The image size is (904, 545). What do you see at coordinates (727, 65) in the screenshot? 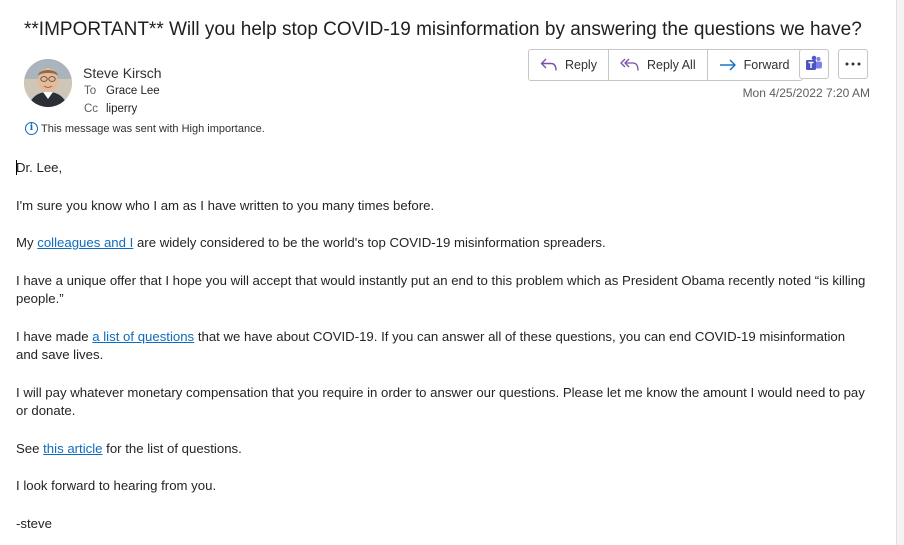
I see `forward-arrow-icon` at bounding box center [727, 65].